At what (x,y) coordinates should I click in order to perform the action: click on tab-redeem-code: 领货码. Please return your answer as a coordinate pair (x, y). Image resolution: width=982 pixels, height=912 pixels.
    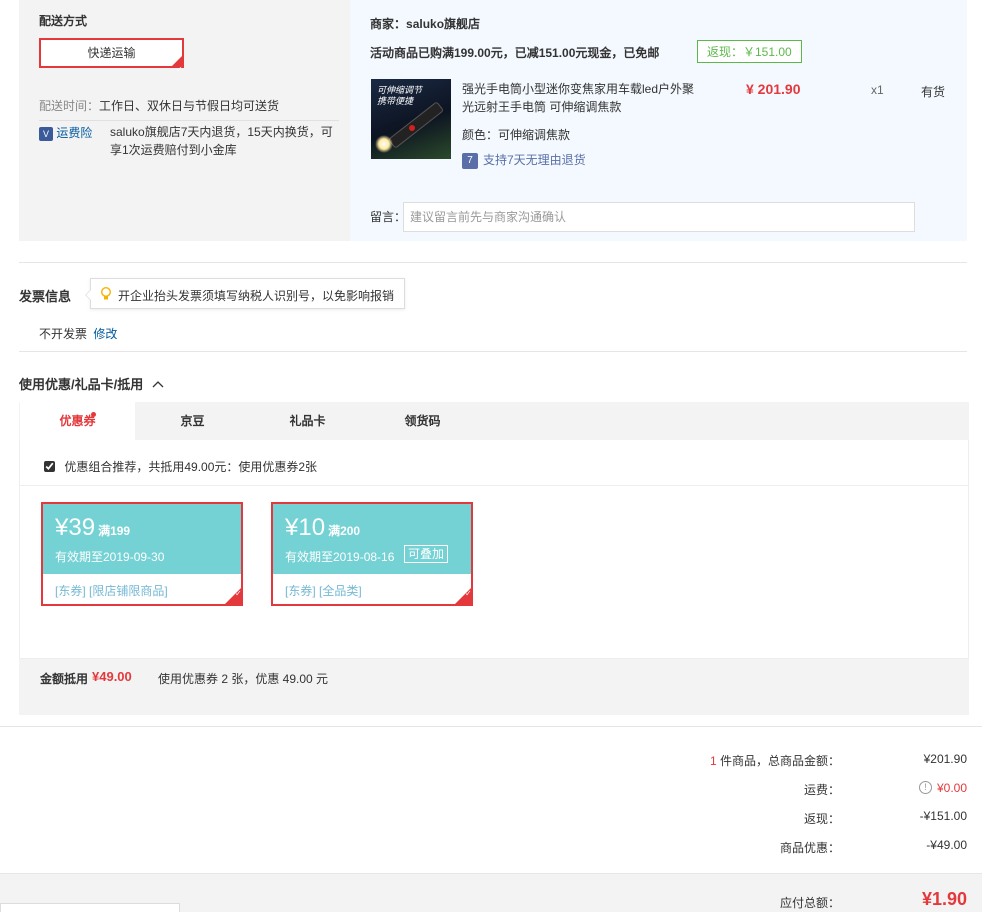
    Looking at the image, I should click on (422, 421).